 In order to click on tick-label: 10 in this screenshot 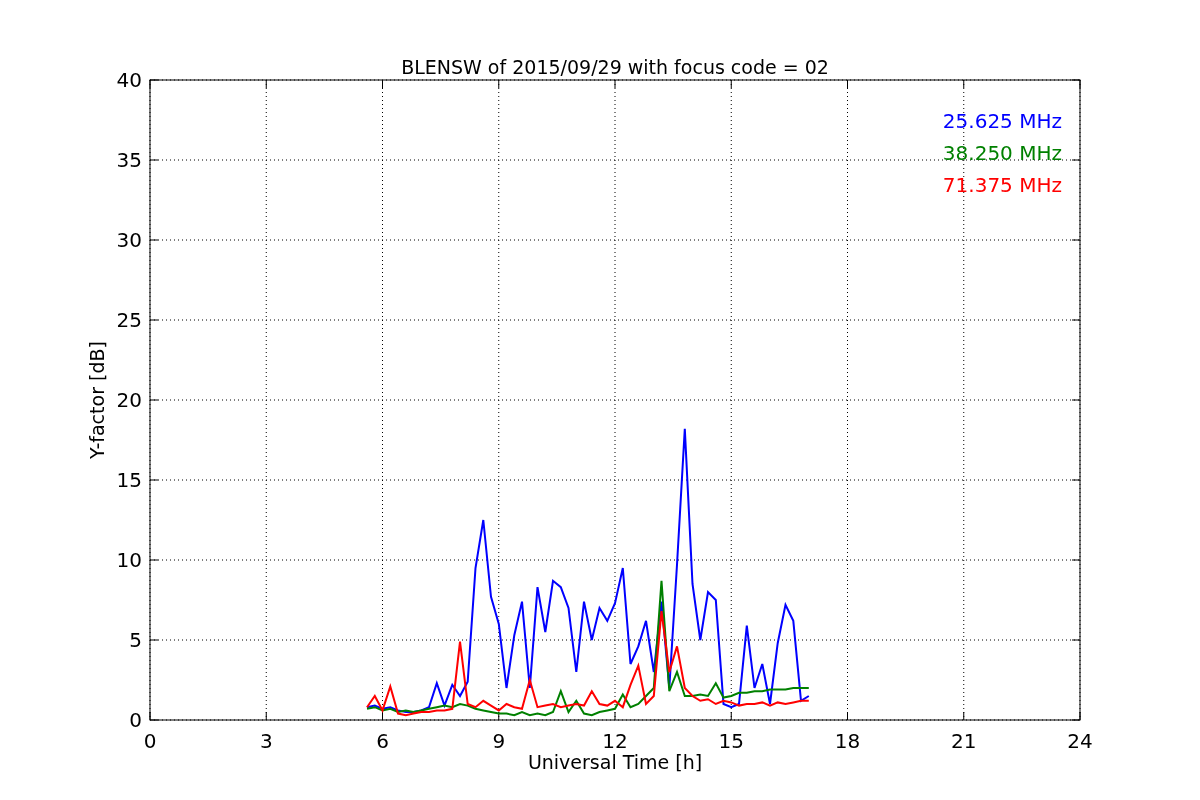, I will do `click(129, 560)`.